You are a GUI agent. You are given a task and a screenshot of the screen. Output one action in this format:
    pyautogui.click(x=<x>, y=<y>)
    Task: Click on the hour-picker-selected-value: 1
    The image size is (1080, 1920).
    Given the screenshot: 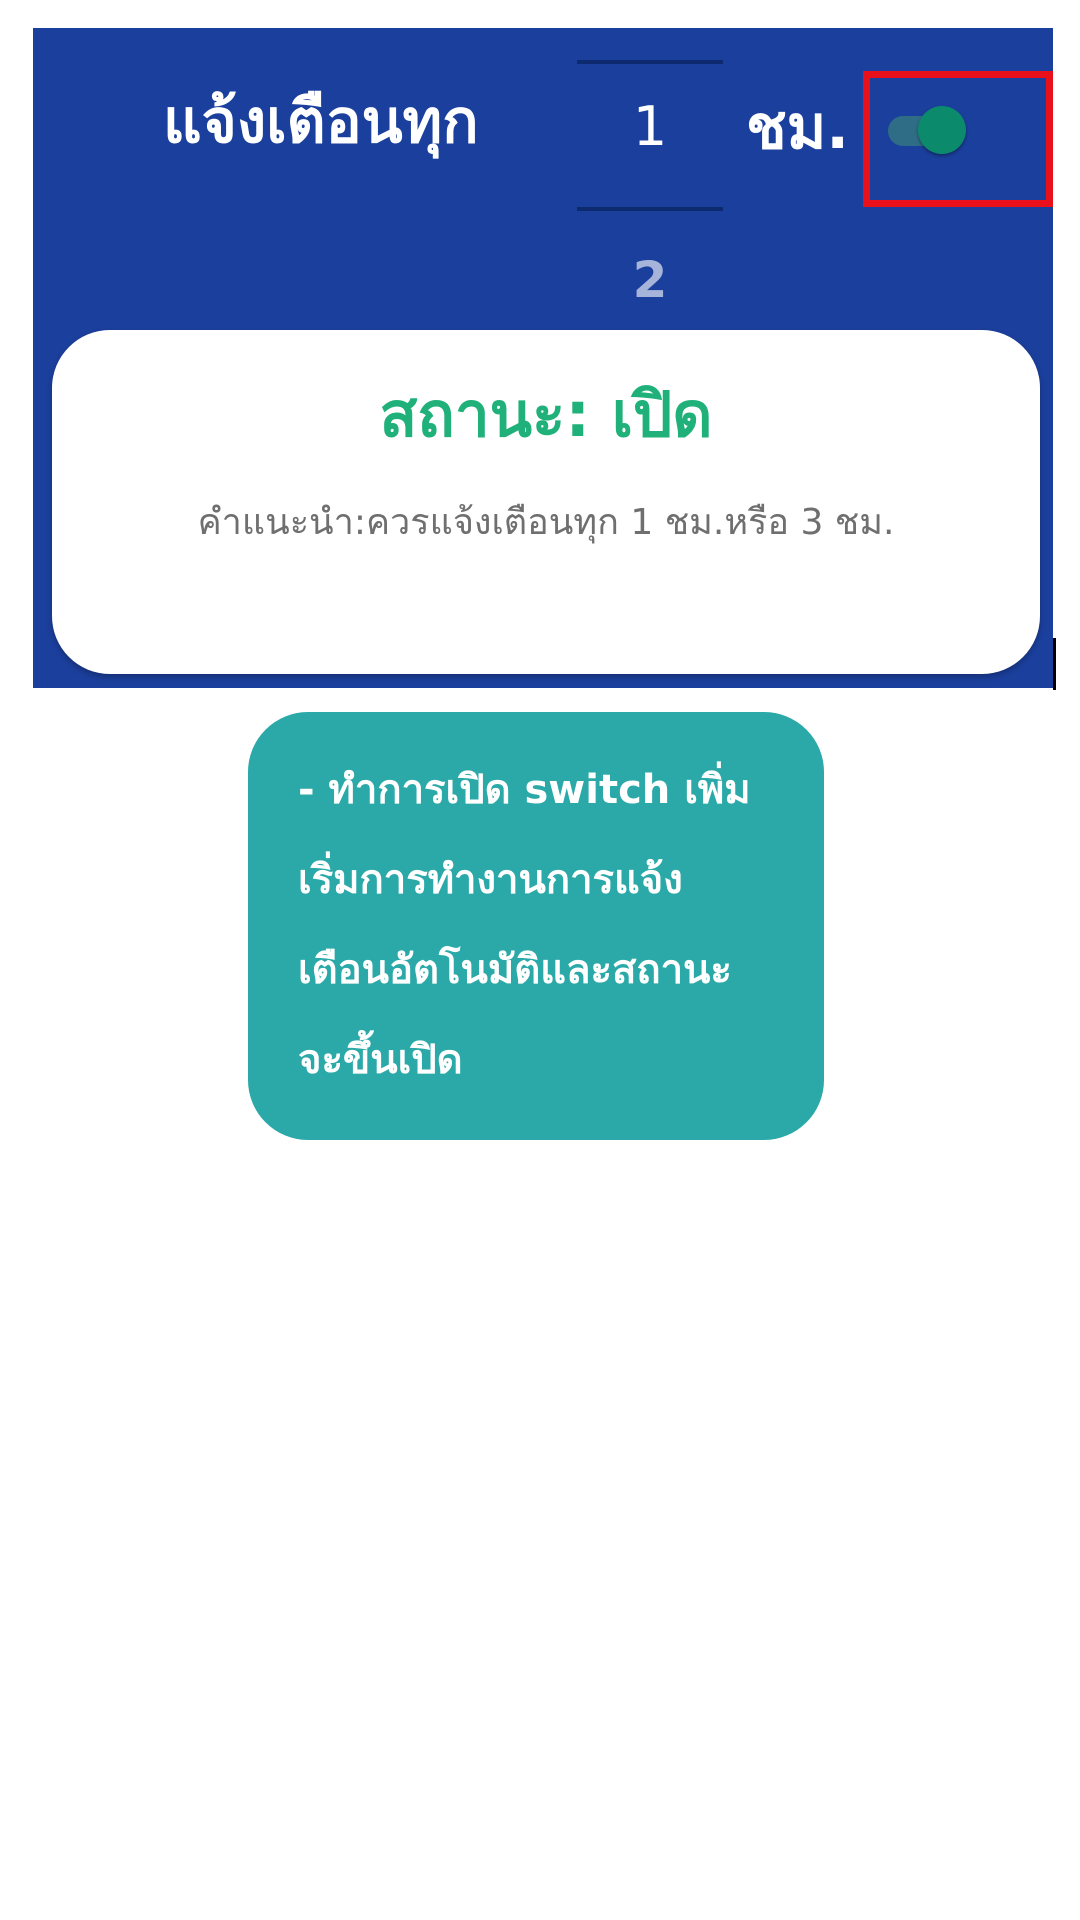 What is the action you would take?
    pyautogui.click(x=650, y=127)
    